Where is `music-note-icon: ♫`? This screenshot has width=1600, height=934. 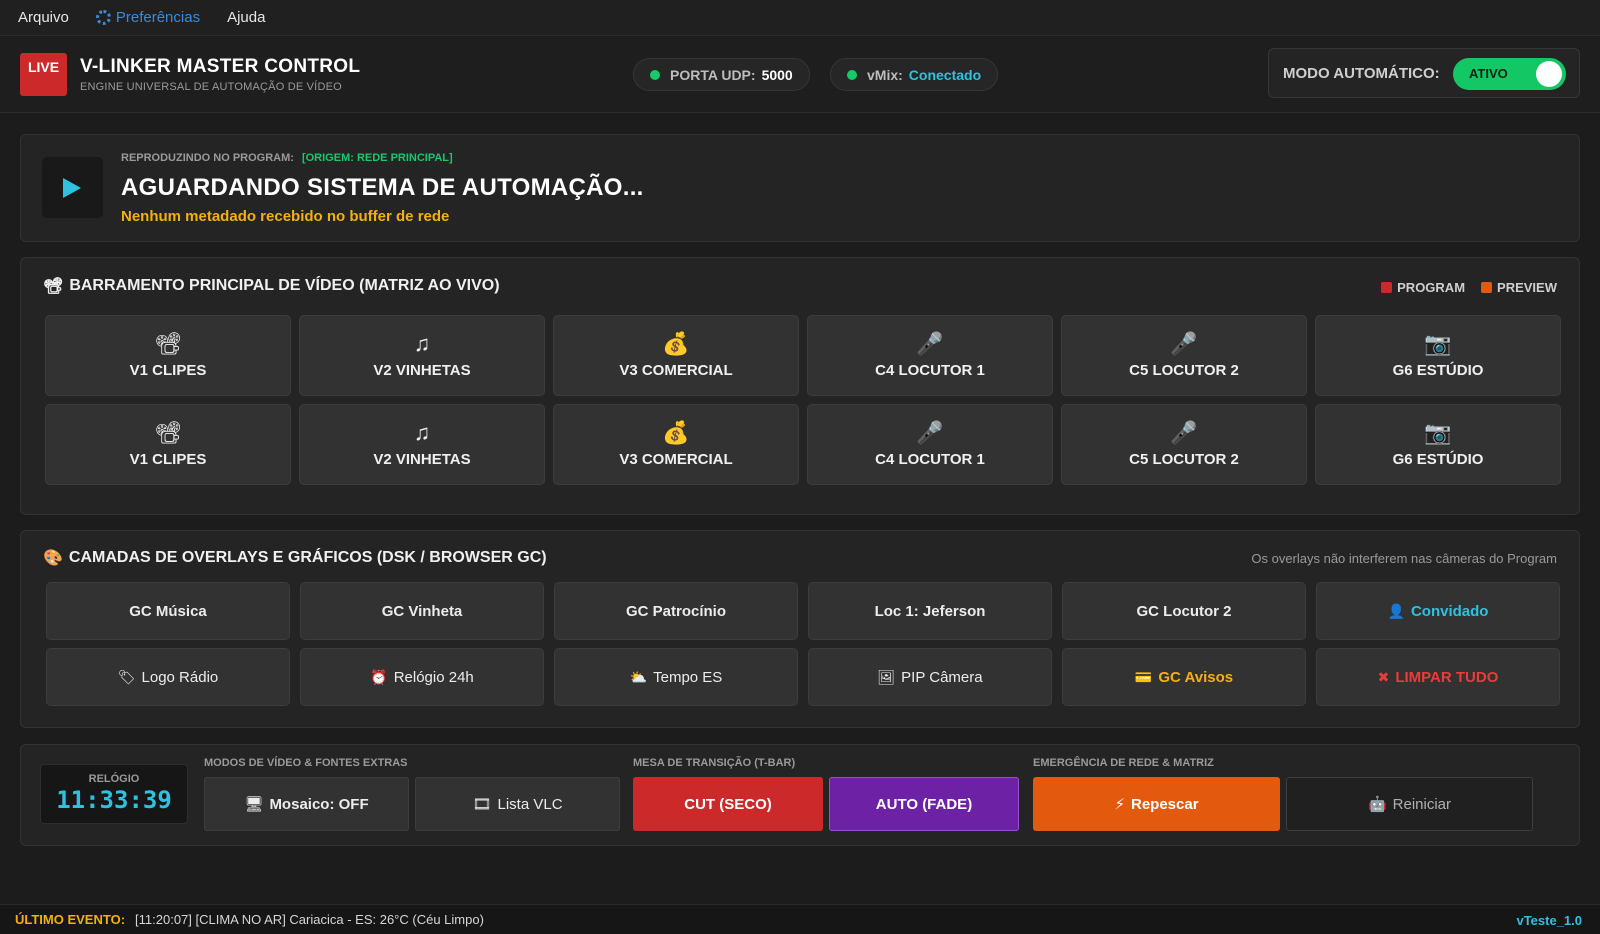
music-note-icon: ♫ is located at coordinates (422, 432).